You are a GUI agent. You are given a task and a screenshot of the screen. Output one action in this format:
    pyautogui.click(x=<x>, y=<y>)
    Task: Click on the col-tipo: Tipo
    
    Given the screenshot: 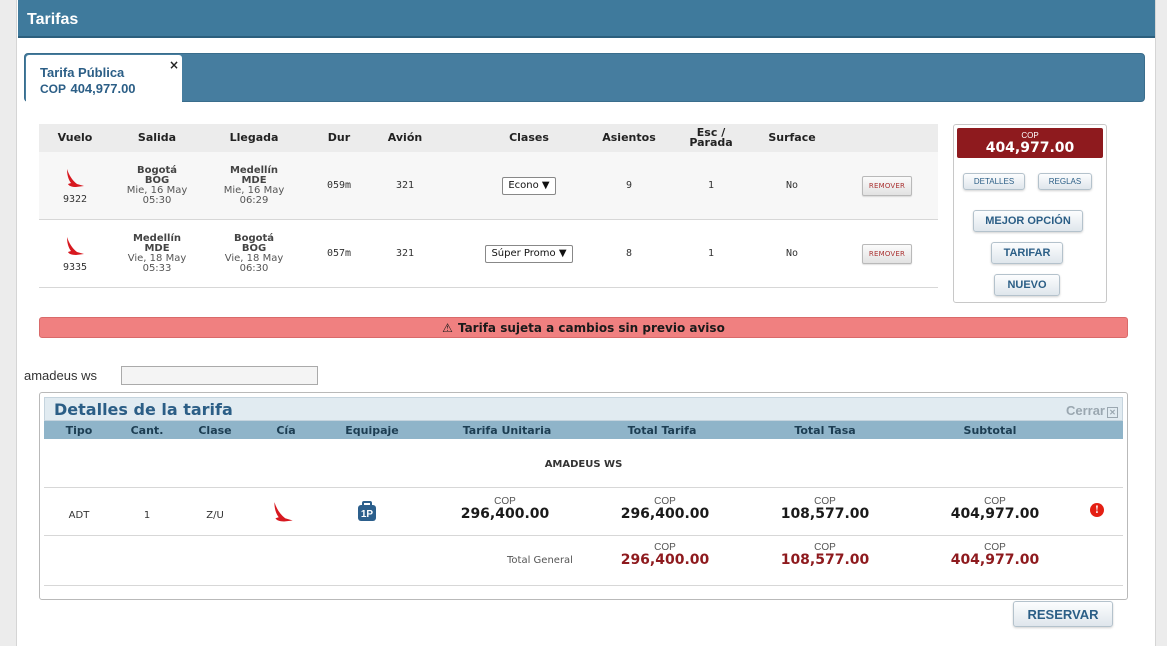 What is the action you would take?
    pyautogui.click(x=79, y=430)
    